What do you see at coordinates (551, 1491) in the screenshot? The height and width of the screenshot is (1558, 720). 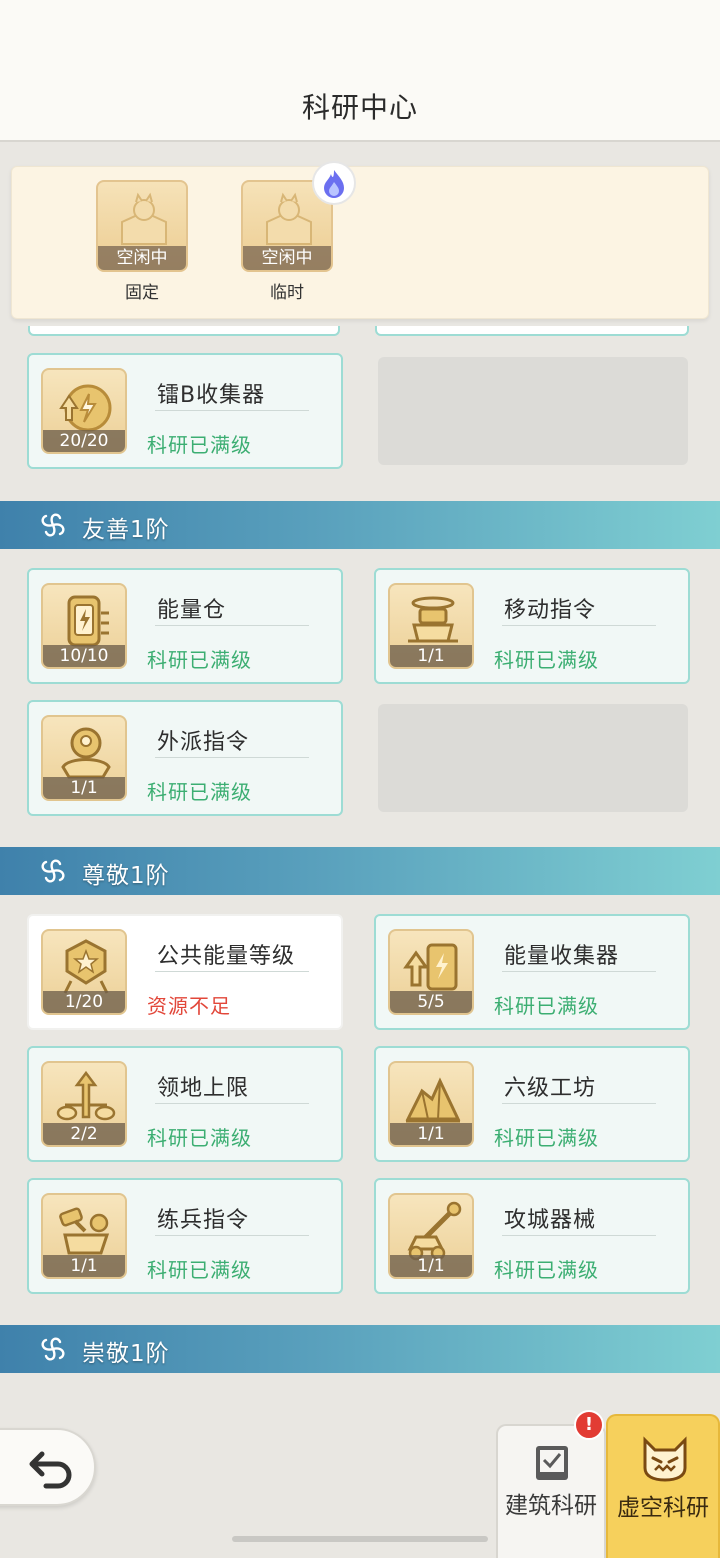 I see `tab-building-research: 建筑科研` at bounding box center [551, 1491].